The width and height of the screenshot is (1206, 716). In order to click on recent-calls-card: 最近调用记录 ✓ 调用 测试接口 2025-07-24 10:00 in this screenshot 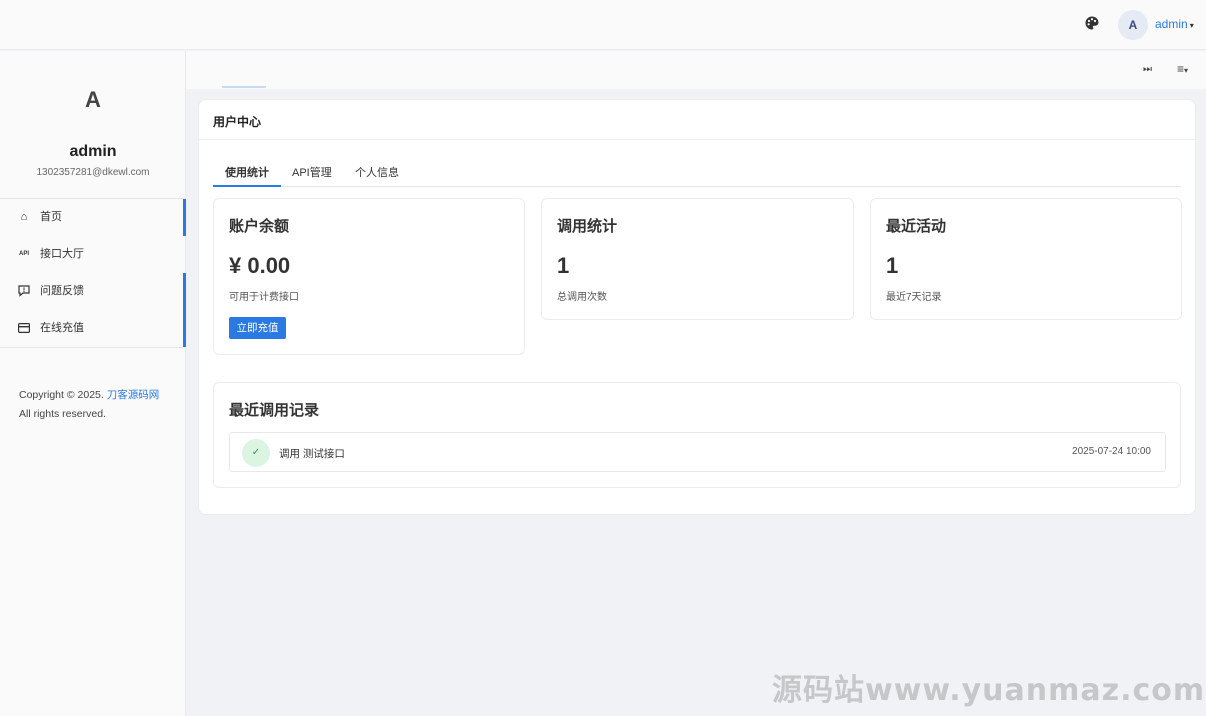, I will do `click(697, 435)`.